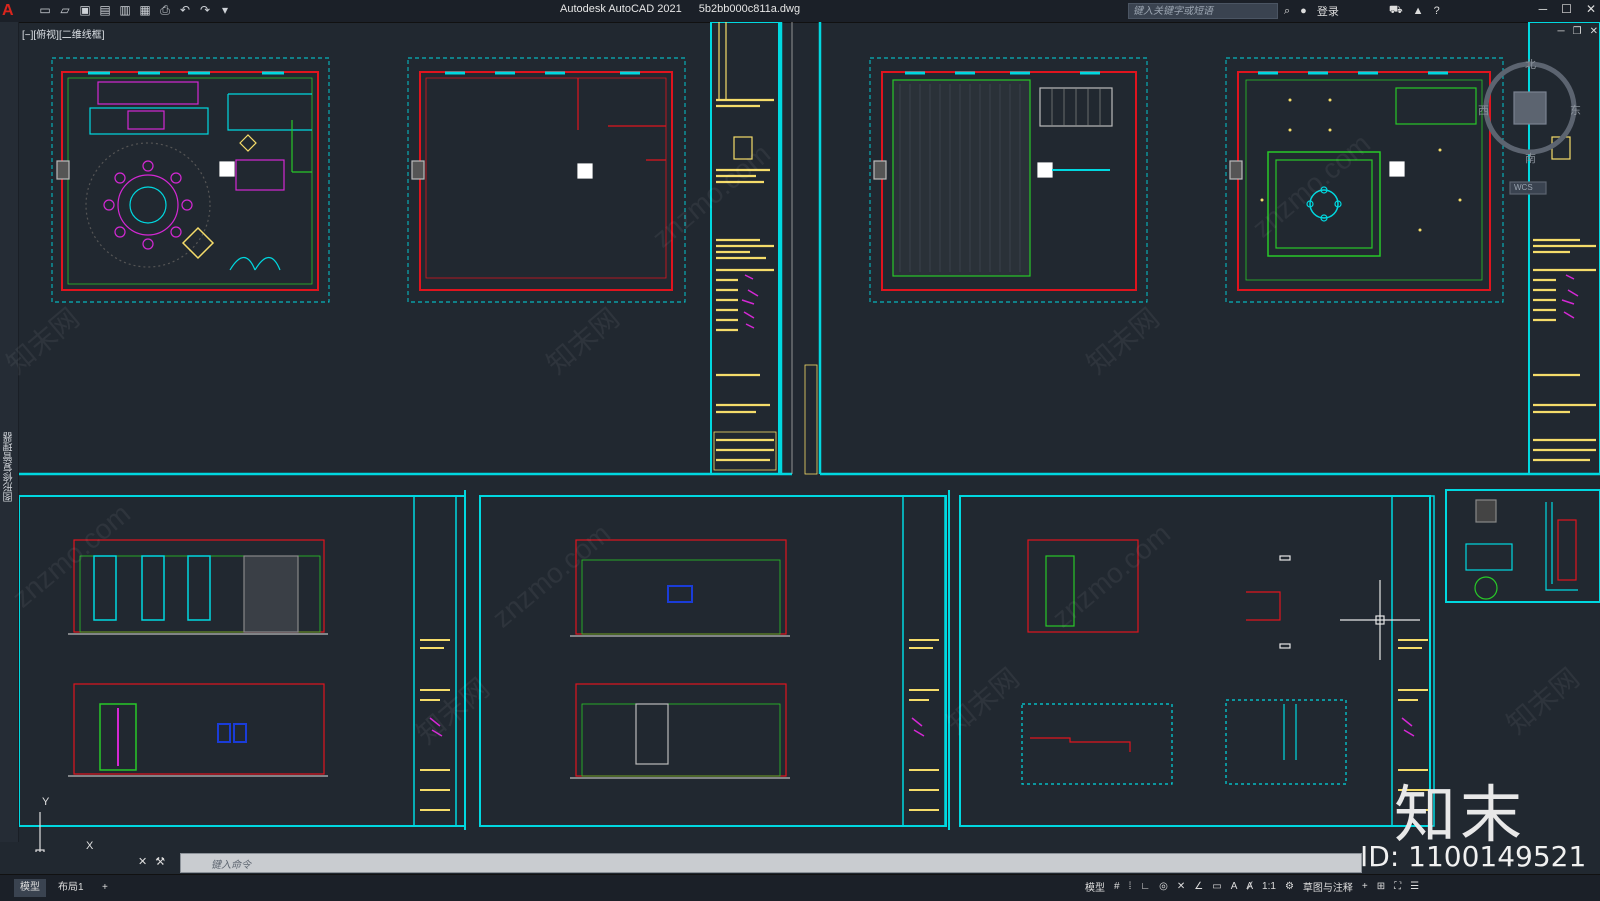 This screenshot has height=901, width=1600. What do you see at coordinates (1163, 886) in the screenshot?
I see `polar-icon: ◎` at bounding box center [1163, 886].